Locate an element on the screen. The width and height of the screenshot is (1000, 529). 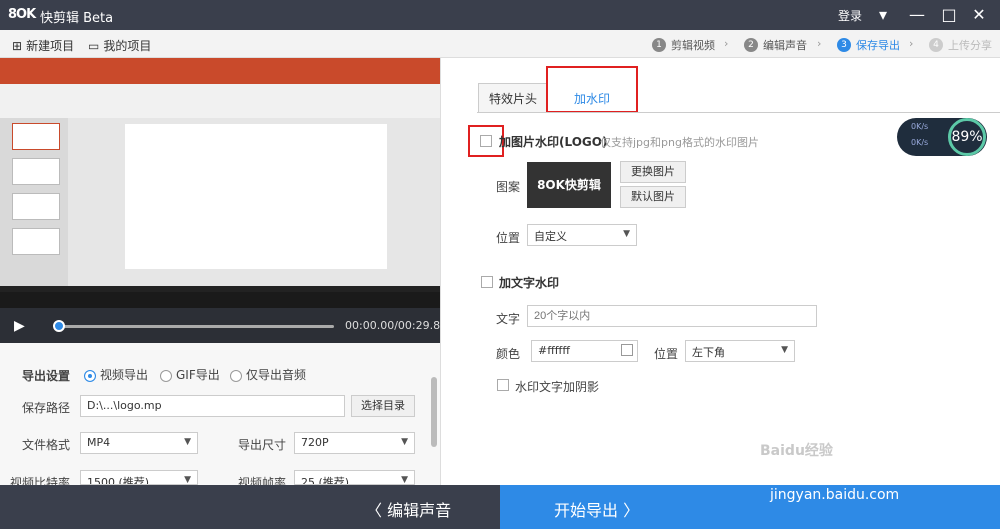
text-shadow-label: 水印文字加阴影 is located at coordinates (557, 387).